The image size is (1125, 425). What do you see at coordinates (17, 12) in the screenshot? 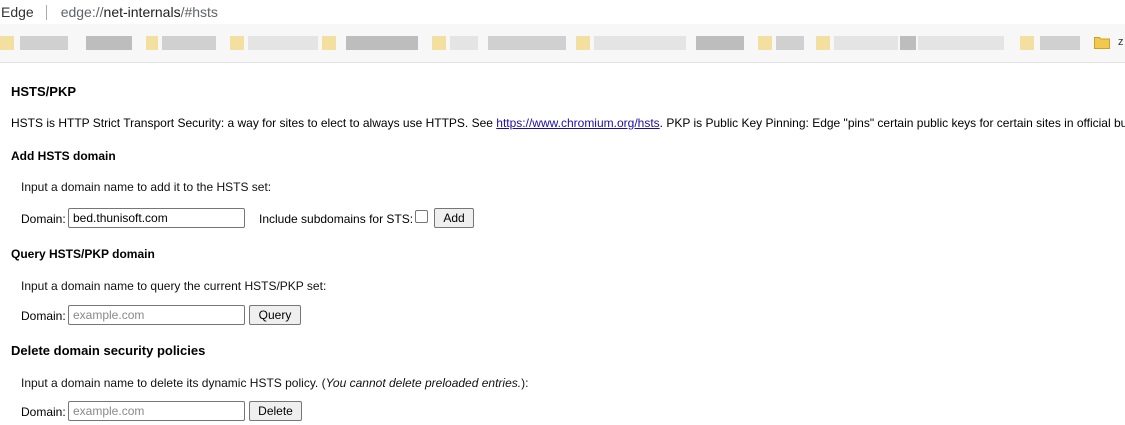
I see `site-name: Edge` at bounding box center [17, 12].